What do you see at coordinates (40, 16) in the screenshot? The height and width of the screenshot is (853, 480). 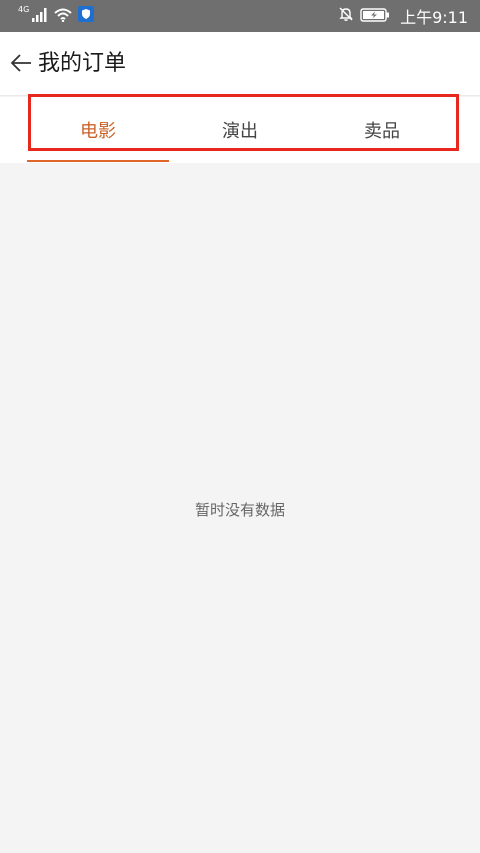 I see `signal-icon` at bounding box center [40, 16].